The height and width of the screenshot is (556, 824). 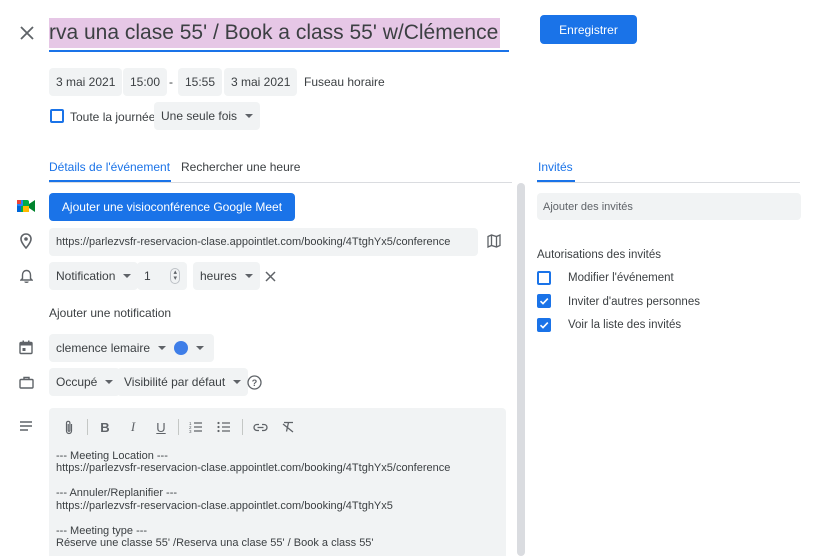 I want to click on add-google-meet-label: Ajouter une visioconférence Google Meet, so click(x=172, y=207).